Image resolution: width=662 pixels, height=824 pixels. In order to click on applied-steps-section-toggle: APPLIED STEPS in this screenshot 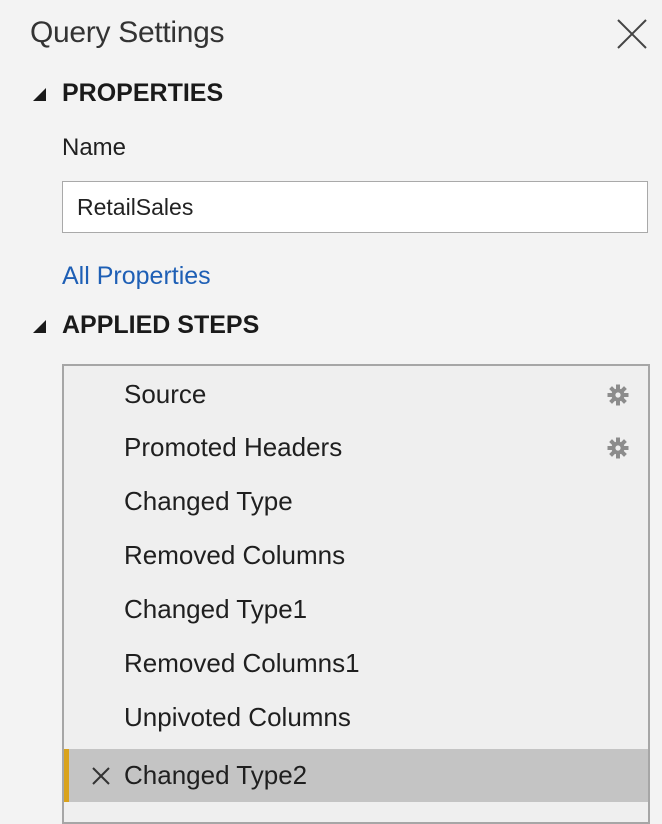, I will do `click(144, 325)`.